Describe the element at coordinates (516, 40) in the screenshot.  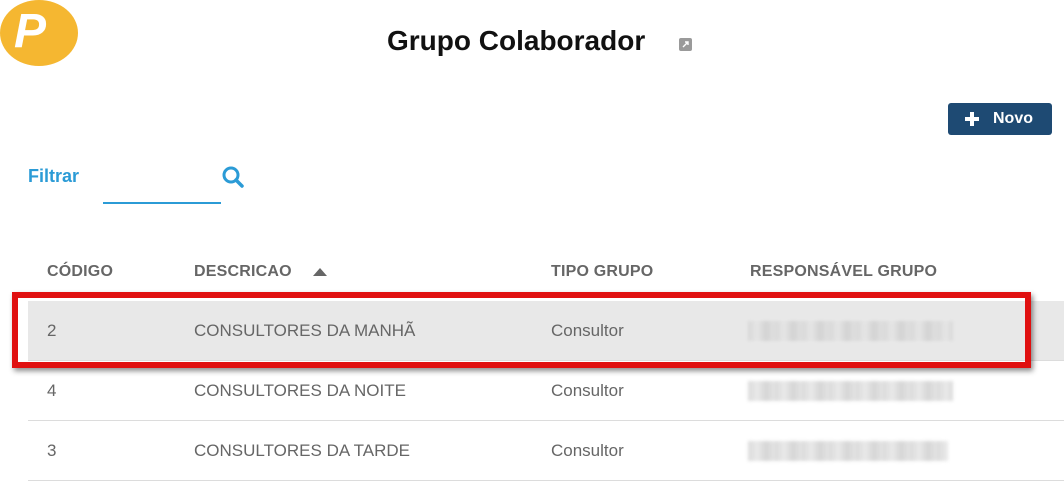
I see `page-title: Grupo Colaborador` at that location.